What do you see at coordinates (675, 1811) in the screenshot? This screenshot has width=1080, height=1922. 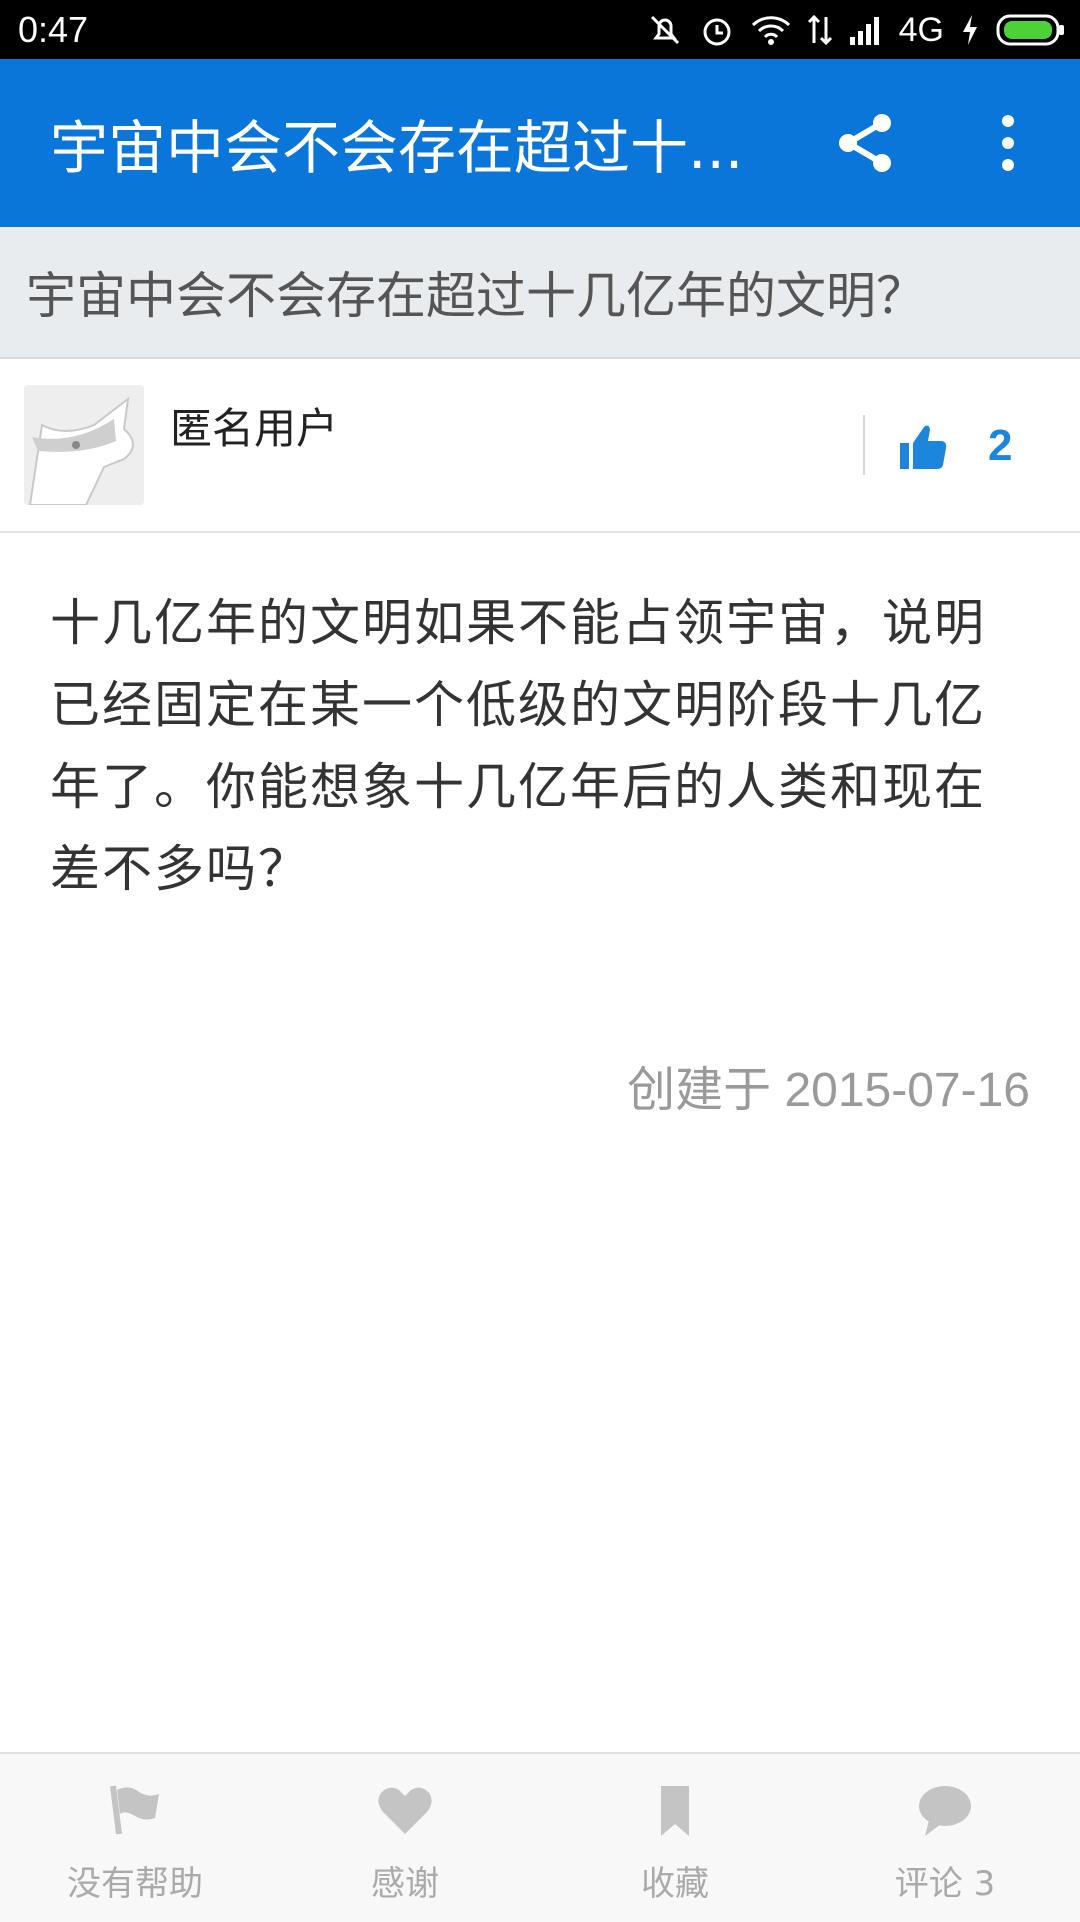 I see `bookmark-icon` at bounding box center [675, 1811].